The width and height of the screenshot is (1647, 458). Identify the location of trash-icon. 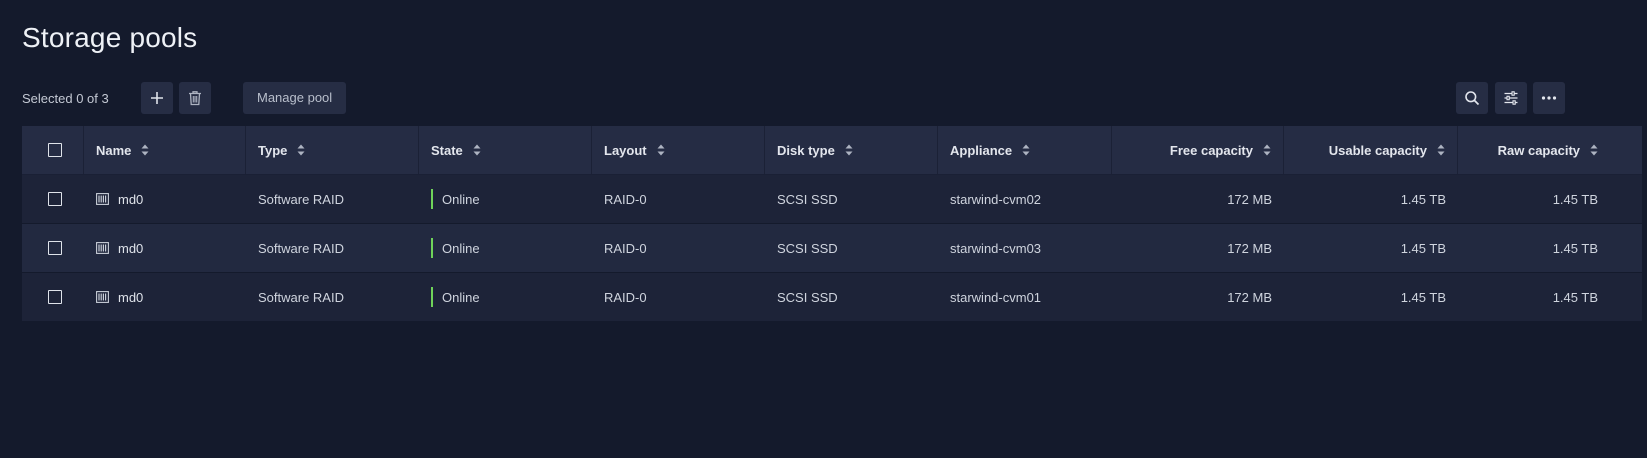
(195, 98).